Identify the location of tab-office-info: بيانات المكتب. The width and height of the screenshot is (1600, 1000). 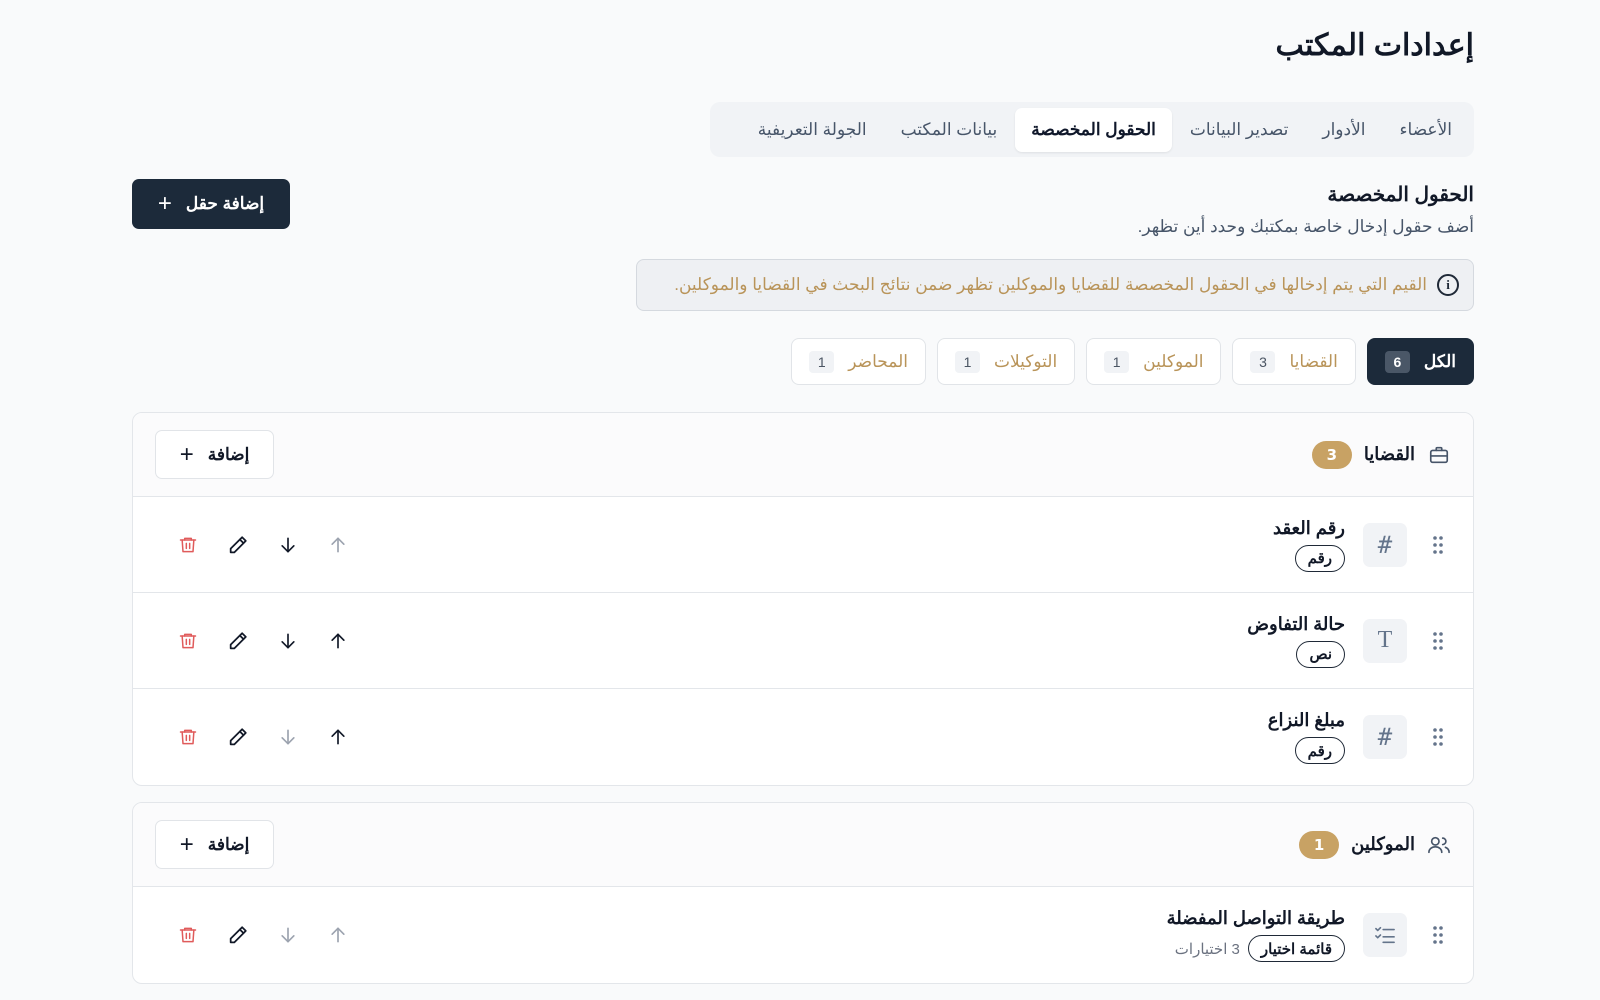
(949, 130).